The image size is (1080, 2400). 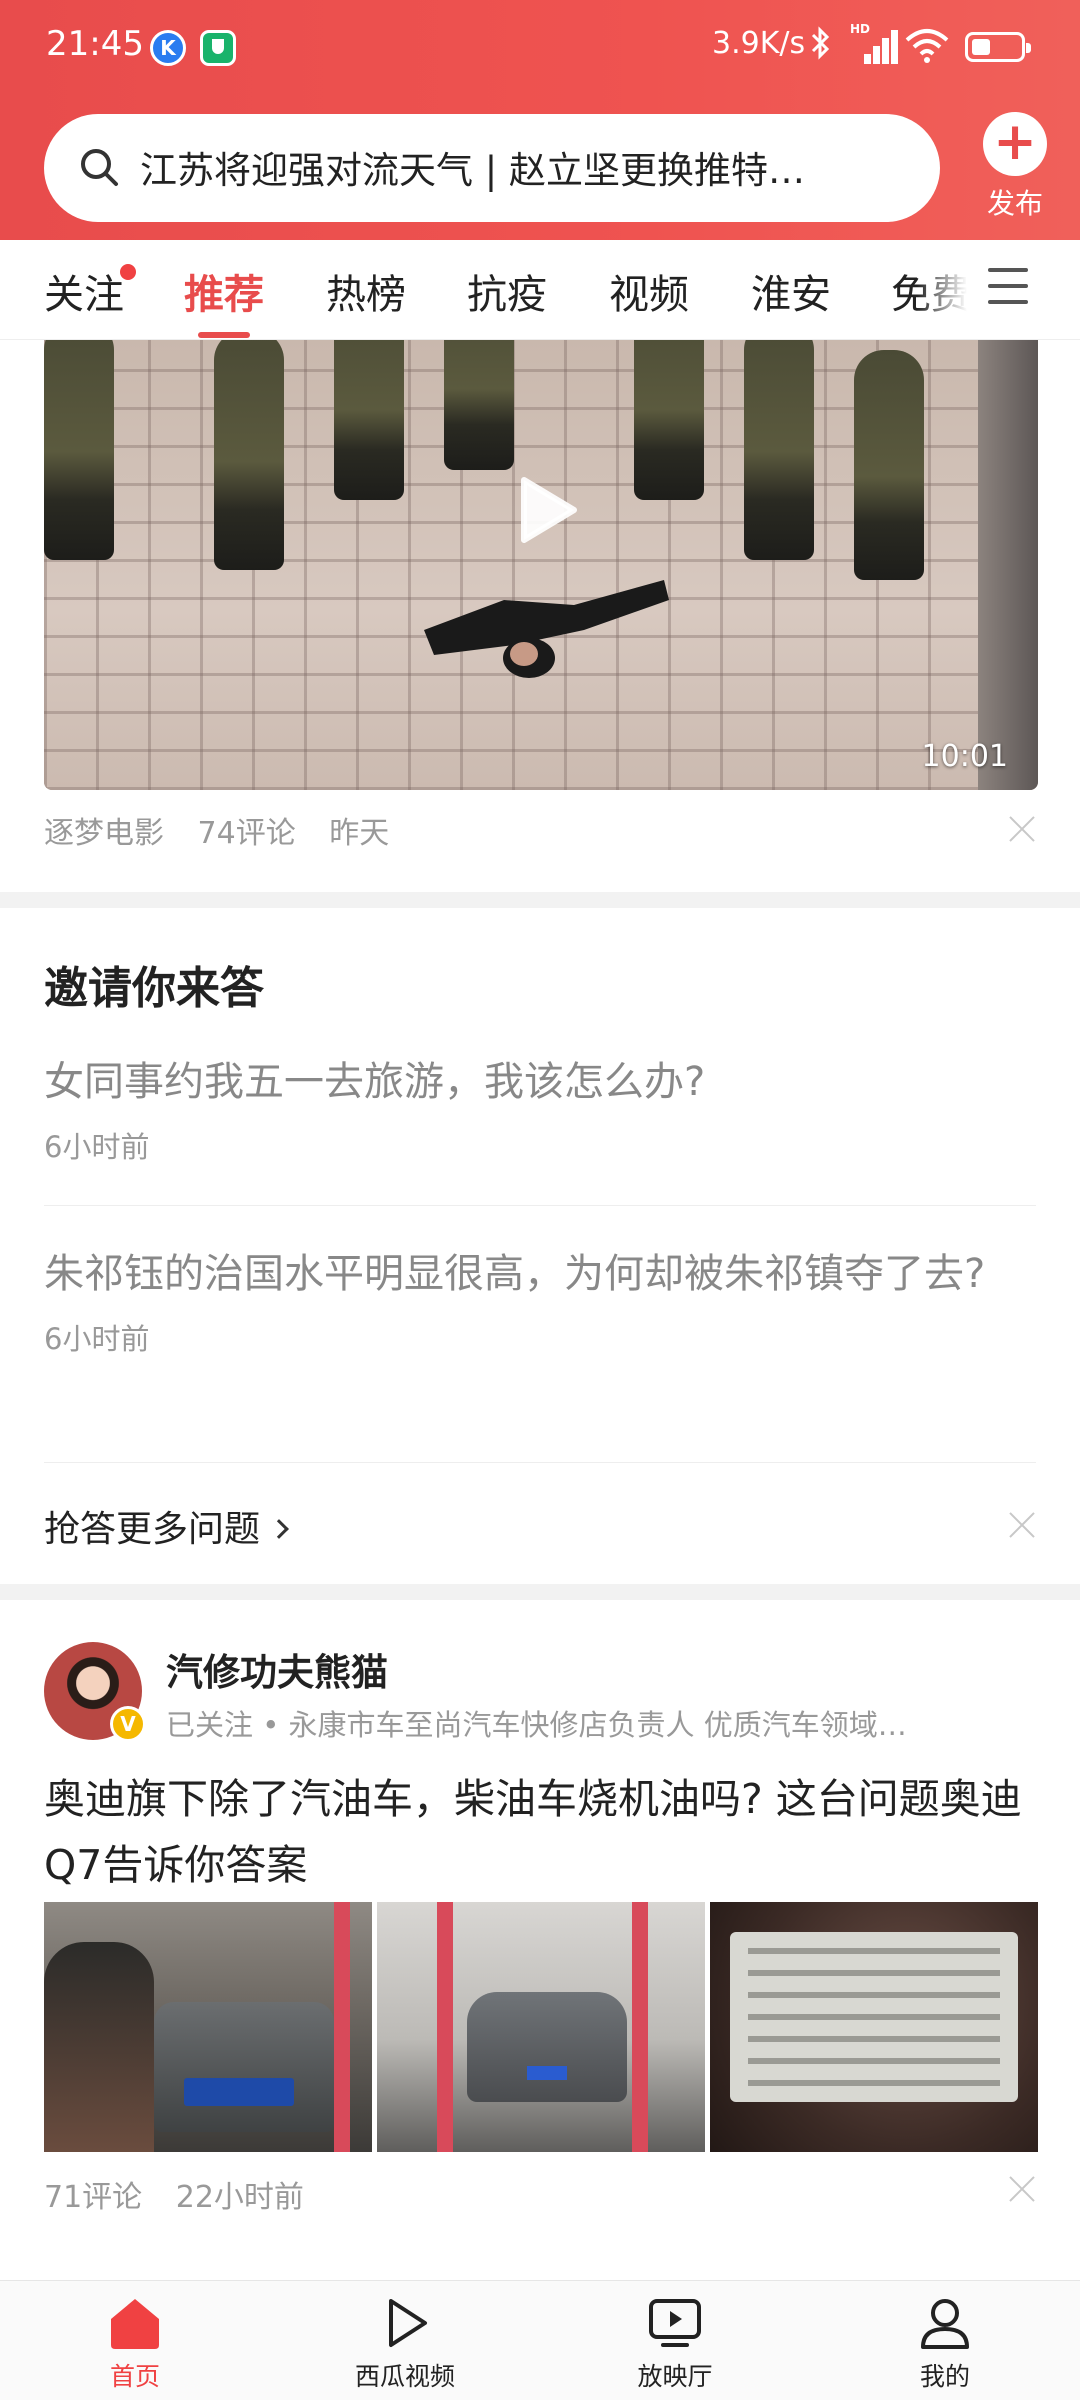 What do you see at coordinates (166, 1526) in the screenshot?
I see `more-questions-link: 抢答更多问题` at bounding box center [166, 1526].